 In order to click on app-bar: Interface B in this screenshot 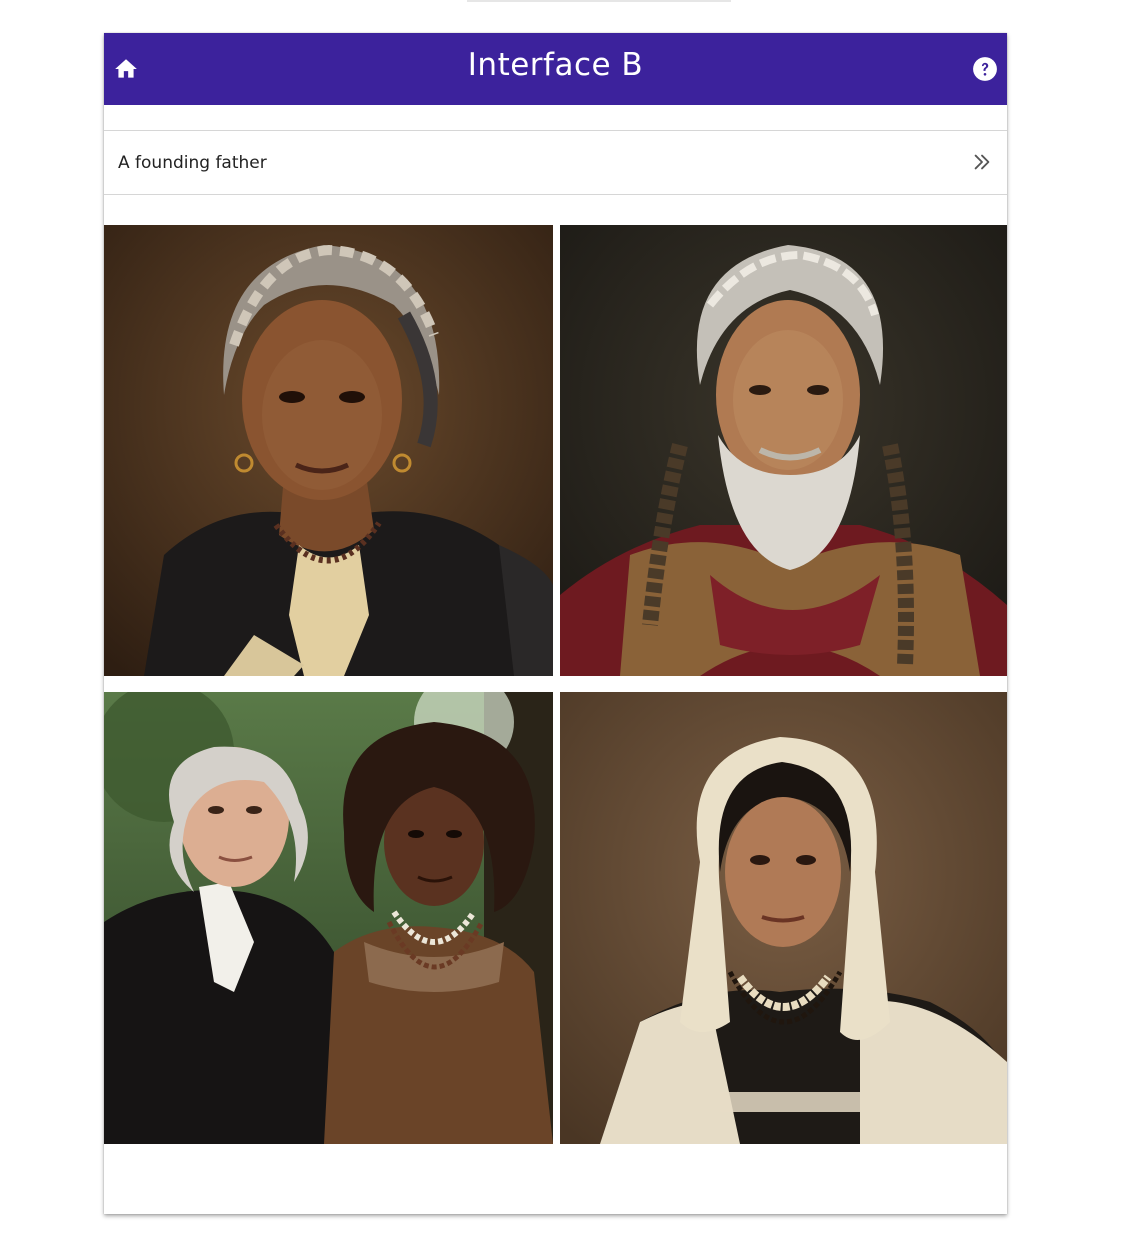, I will do `click(555, 69)`.